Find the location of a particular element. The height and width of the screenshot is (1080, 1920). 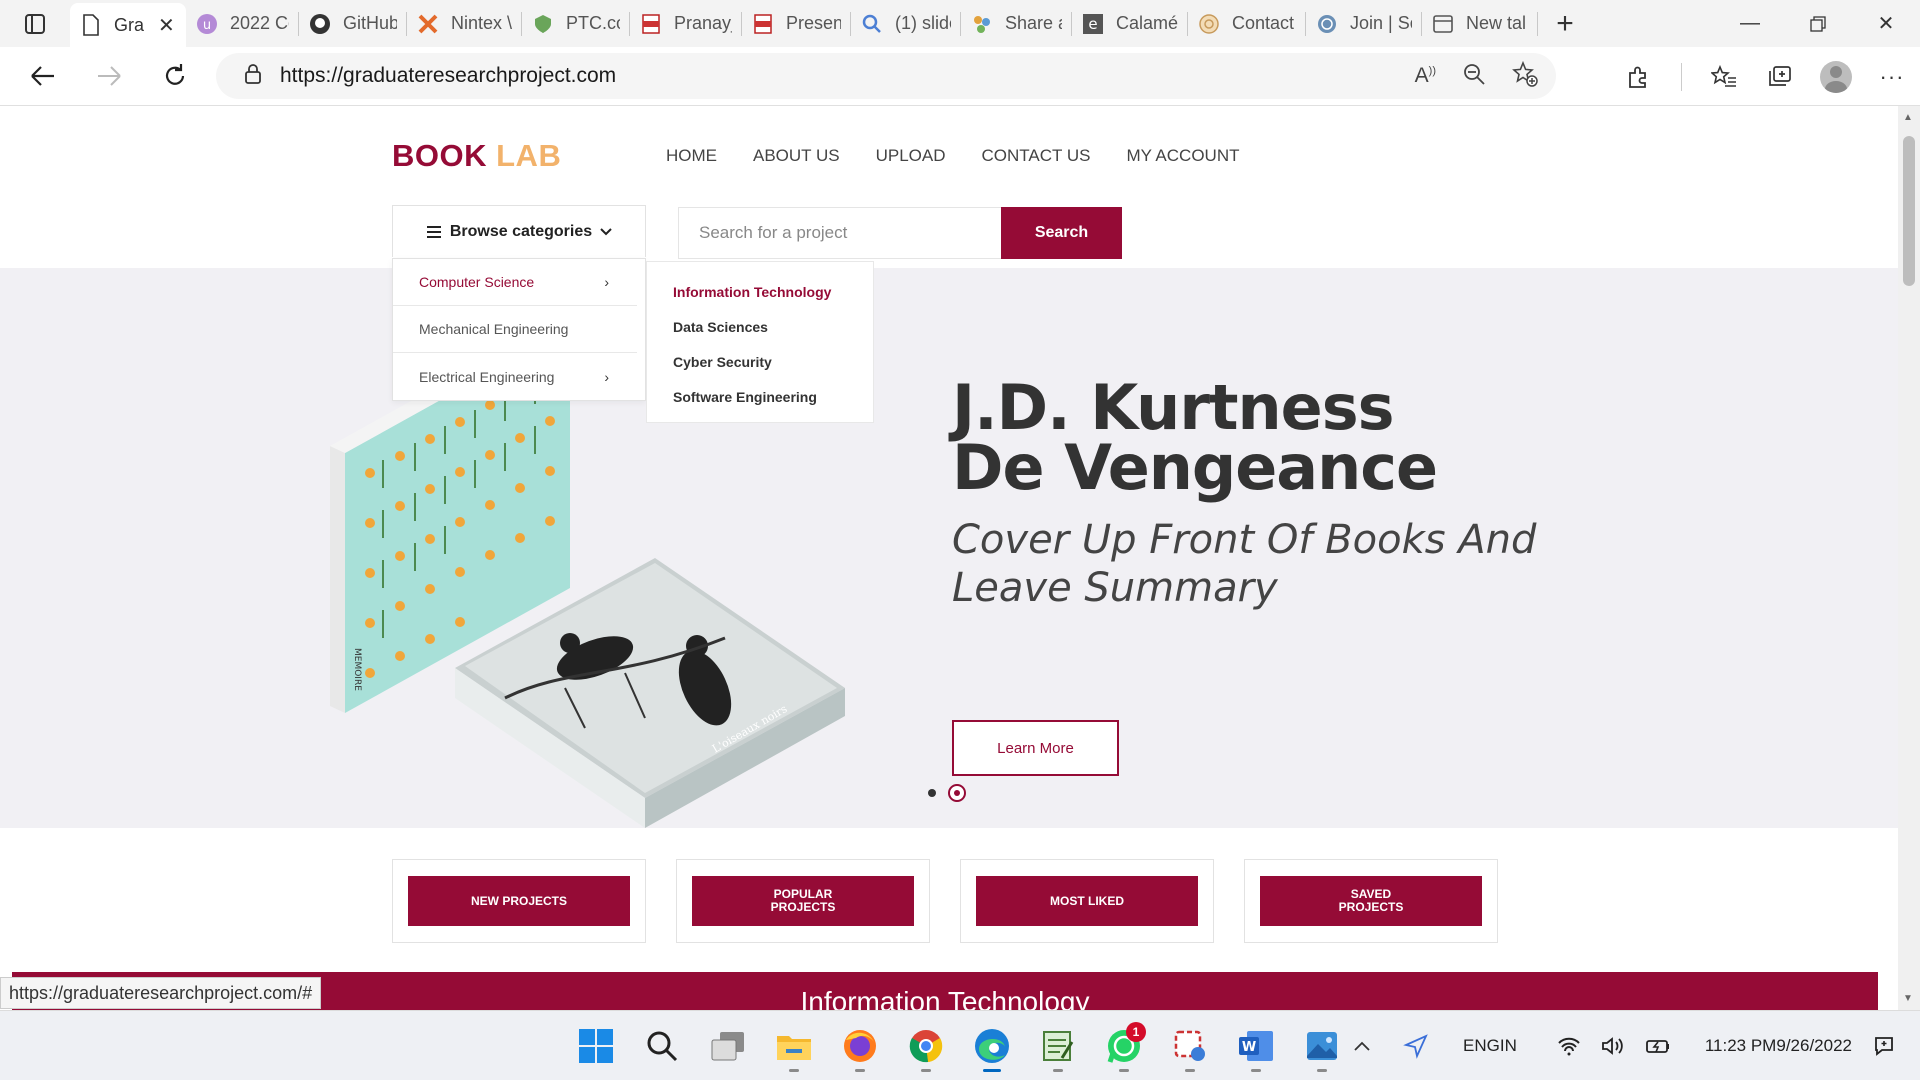

collections-button is located at coordinates (1780, 76).